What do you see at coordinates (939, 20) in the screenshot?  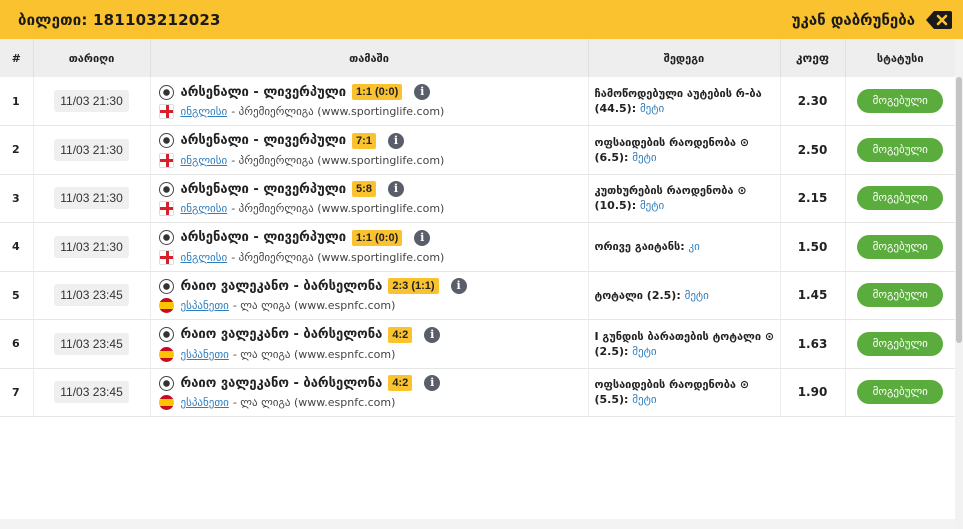 I see `backspace-close-icon` at bounding box center [939, 20].